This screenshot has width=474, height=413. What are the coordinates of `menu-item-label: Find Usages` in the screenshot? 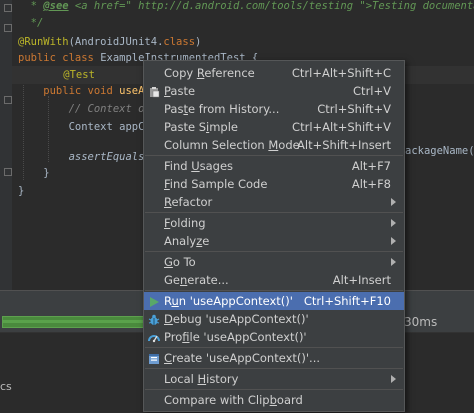 It's located at (199, 166).